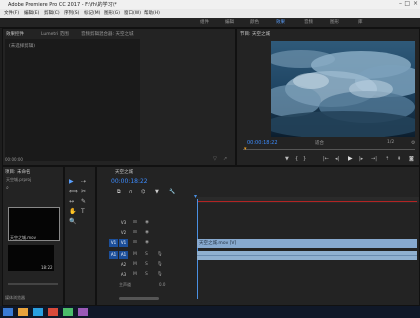  Describe the element at coordinates (33, 284) in the screenshot. I see `project-zoom-slider` at that location.